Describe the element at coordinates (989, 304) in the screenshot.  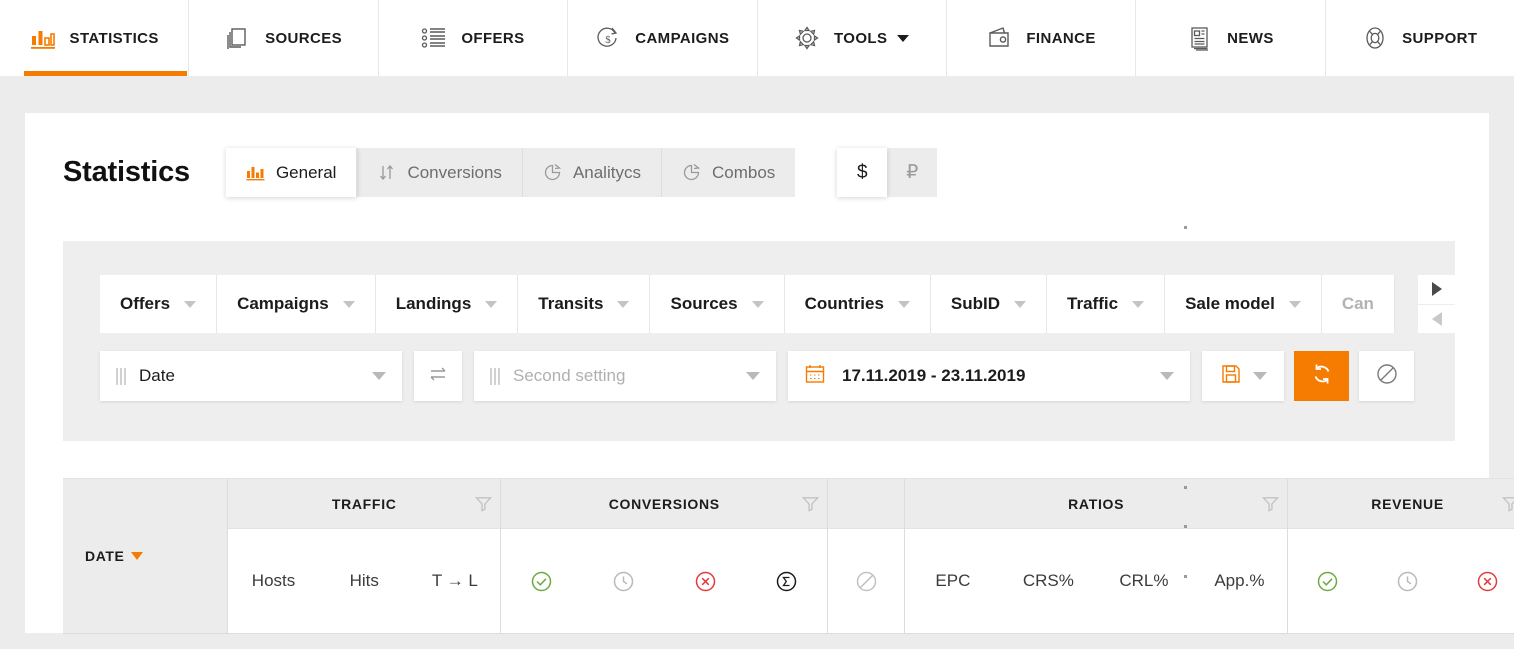
I see `filter-chip-subid: SubID` at that location.